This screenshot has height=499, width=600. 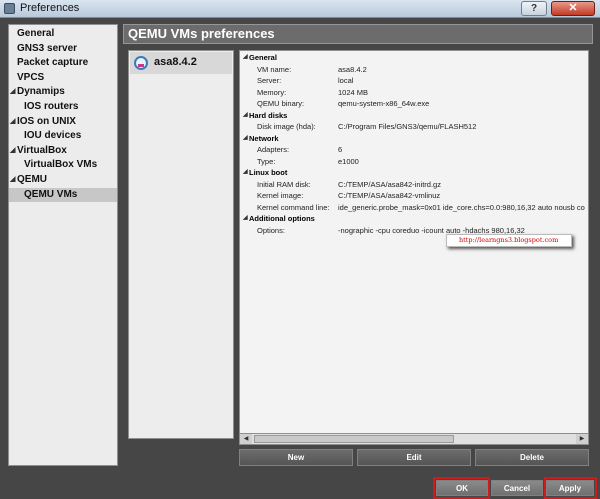 I want to click on sidebar-item-virtualbox: ◢ VirtualBox, so click(x=63, y=151).